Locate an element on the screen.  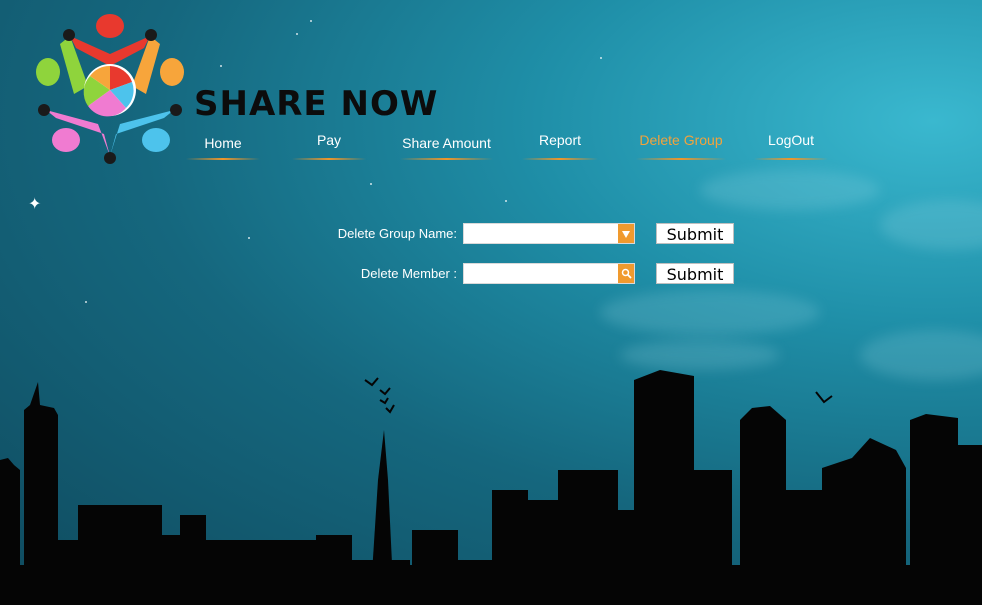
delete-group-submit-button: Submit is located at coordinates (695, 233).